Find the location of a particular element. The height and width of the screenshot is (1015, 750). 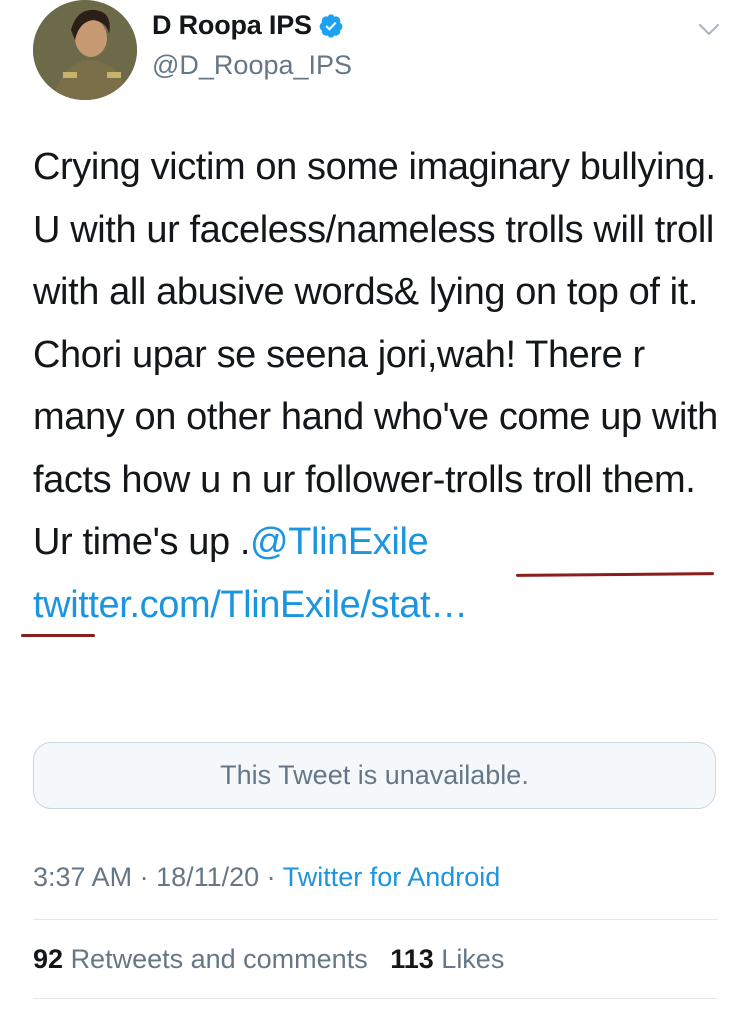

tweet-source-link: Twitter for Android is located at coordinates (392, 877).